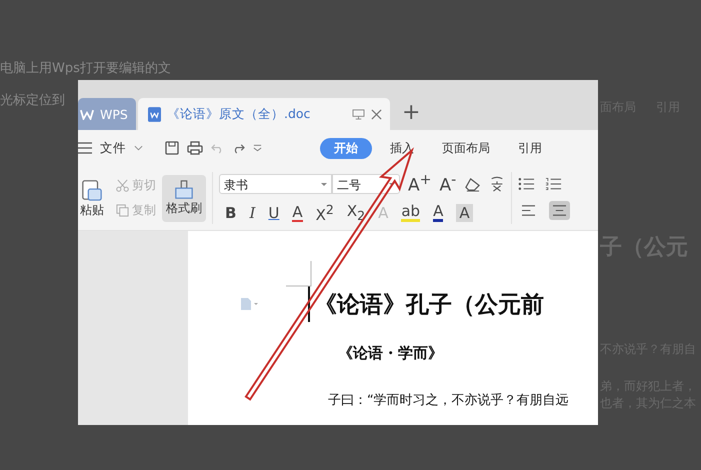 The image size is (701, 470). What do you see at coordinates (264, 114) in the screenshot?
I see `document-tab: 《论语》原文（全）.doc` at bounding box center [264, 114].